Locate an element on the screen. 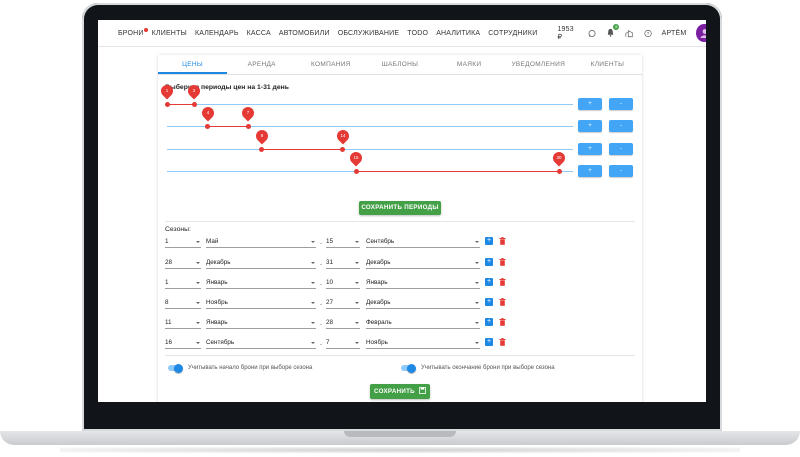 This screenshot has height=457, width=800. slider-value-pin-to: 14 is located at coordinates (343, 136).